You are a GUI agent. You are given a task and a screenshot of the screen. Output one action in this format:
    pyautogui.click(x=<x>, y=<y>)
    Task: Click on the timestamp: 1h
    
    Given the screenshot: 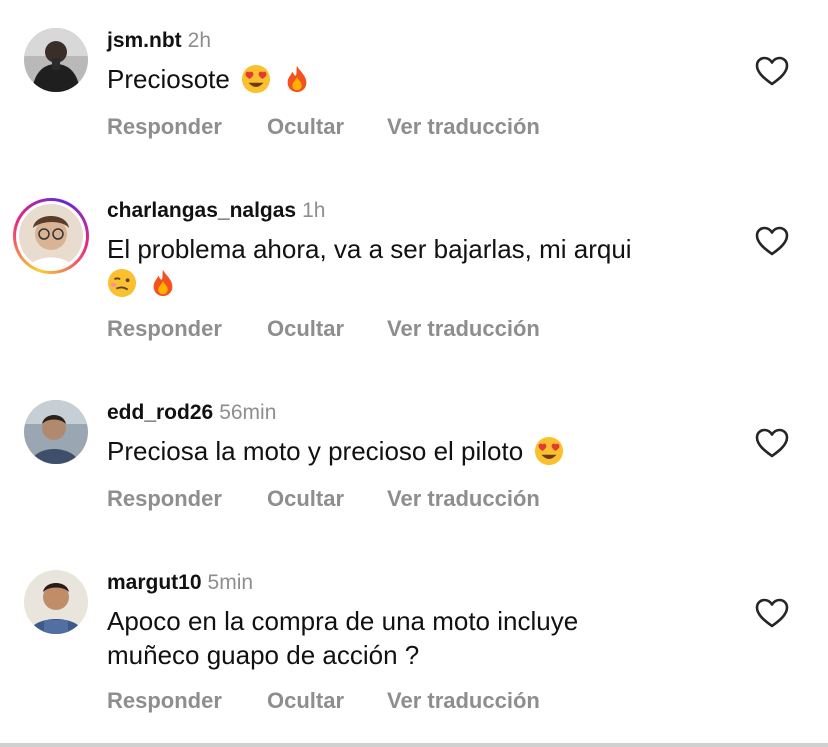 What is the action you would take?
    pyautogui.click(x=314, y=210)
    